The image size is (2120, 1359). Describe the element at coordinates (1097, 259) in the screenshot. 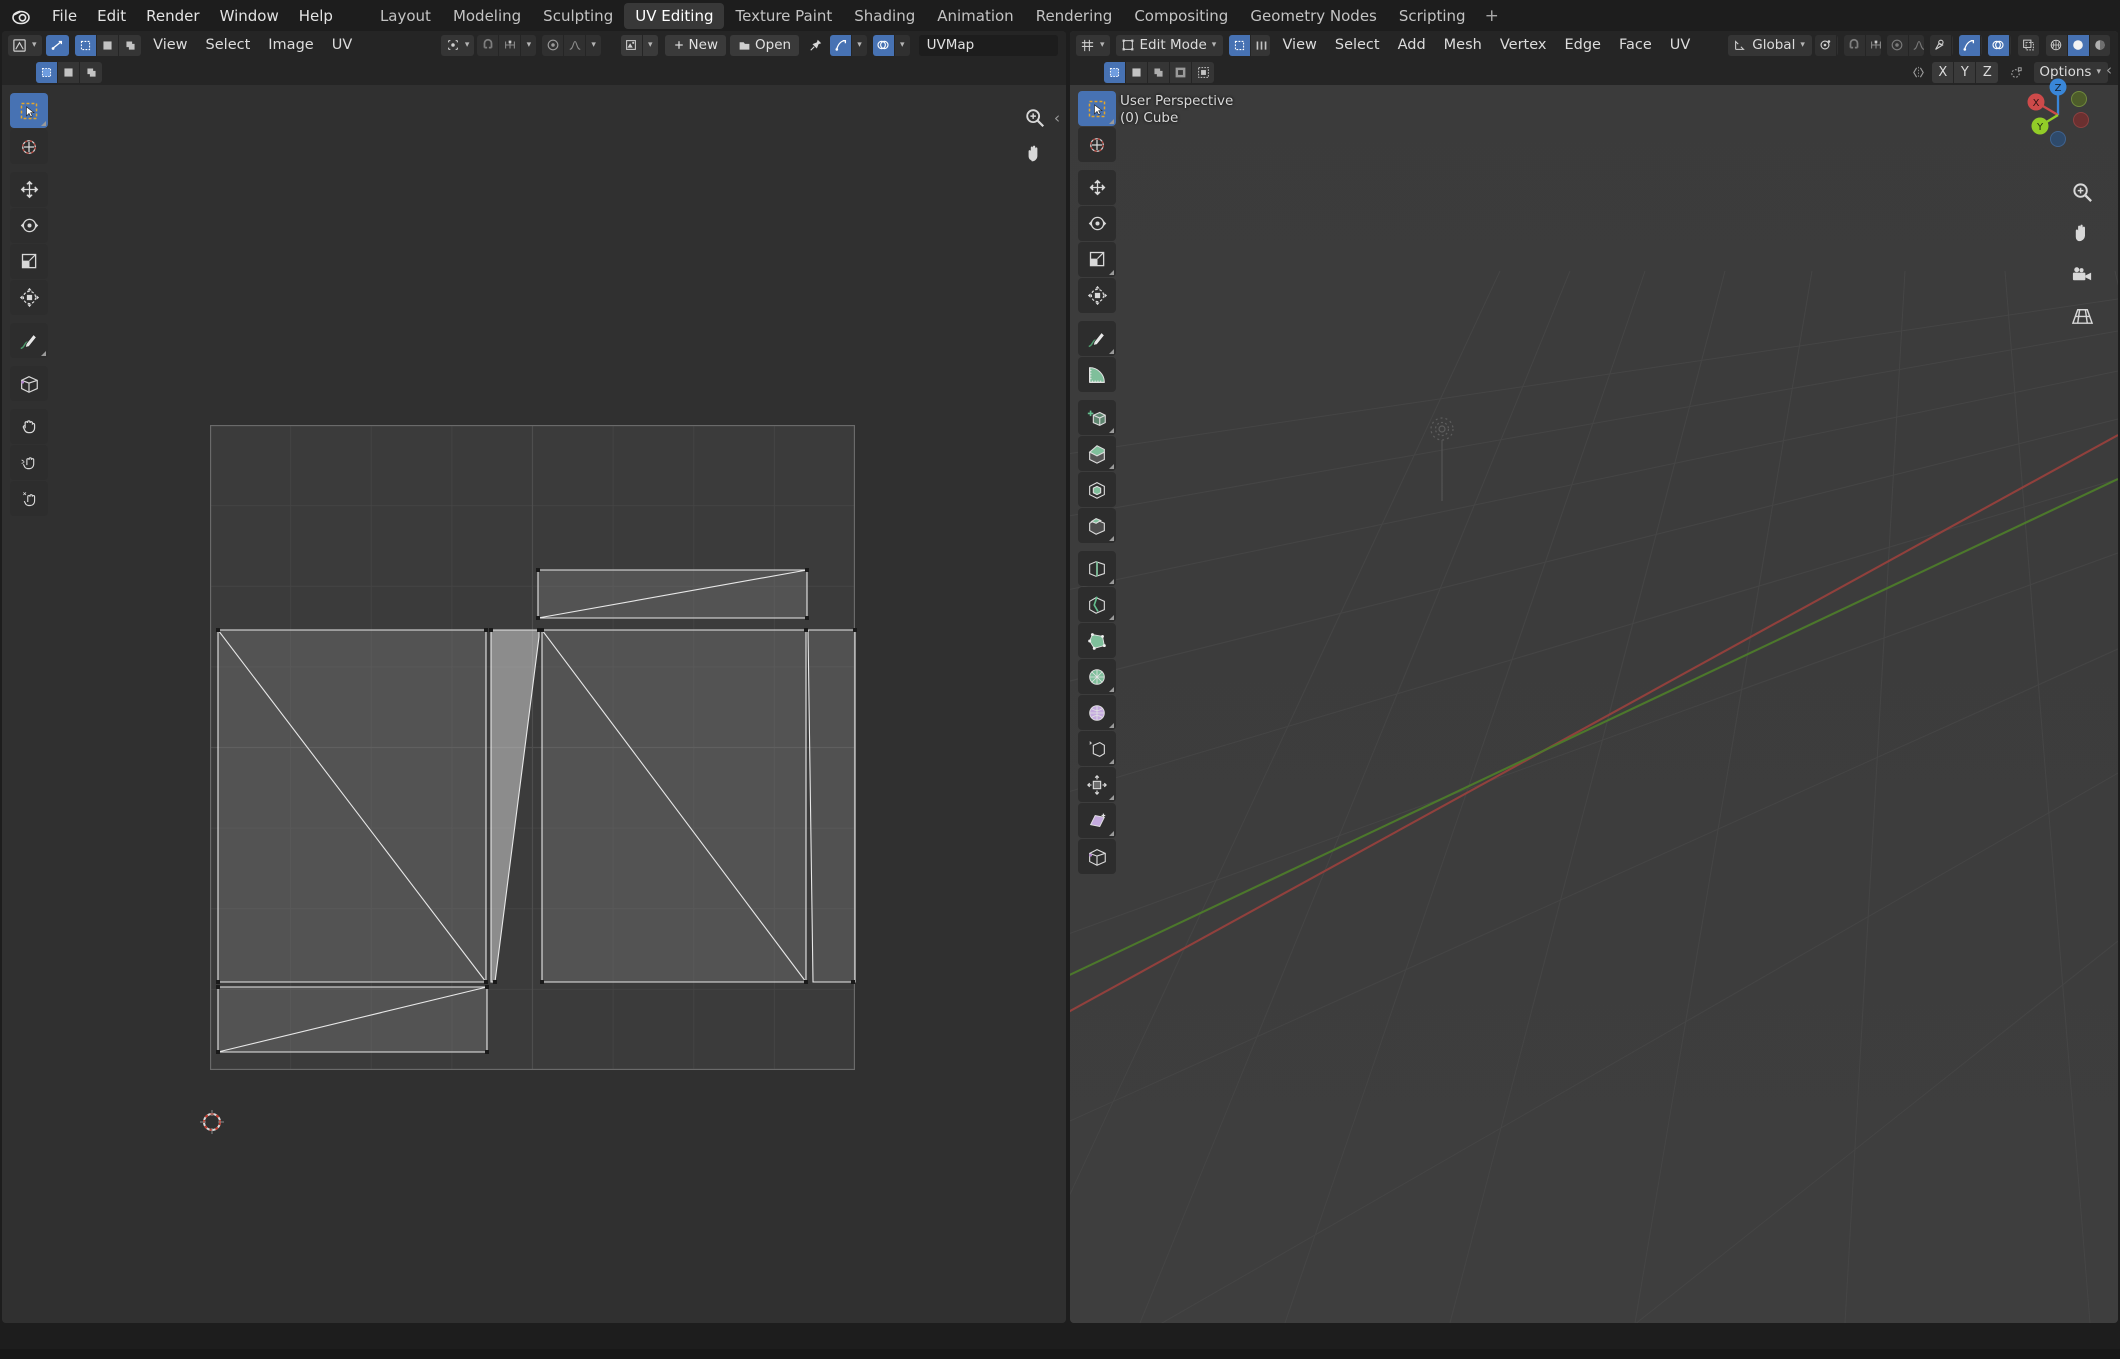

I see `vp-tool-scale` at that location.